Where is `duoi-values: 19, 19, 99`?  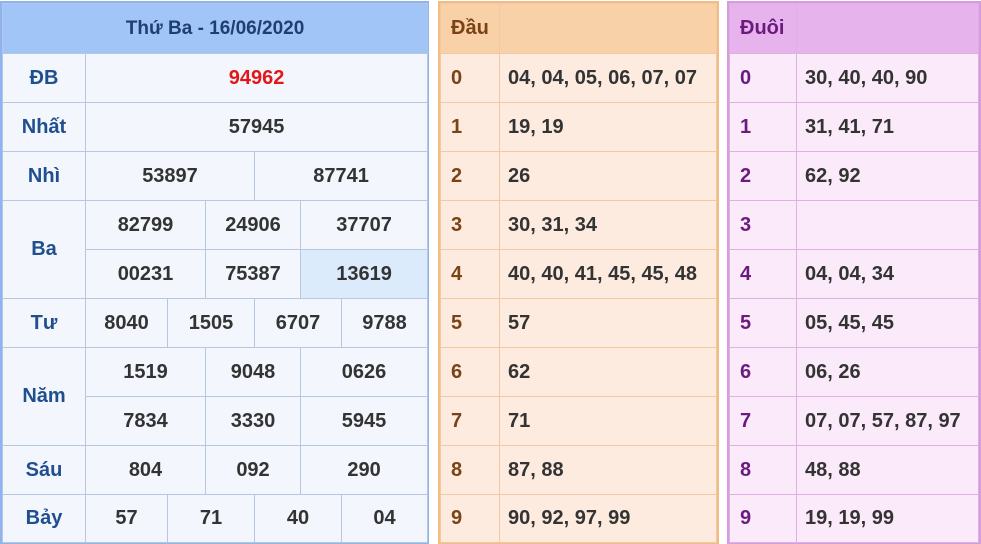
duoi-values: 19, 19, 99 is located at coordinates (887, 518).